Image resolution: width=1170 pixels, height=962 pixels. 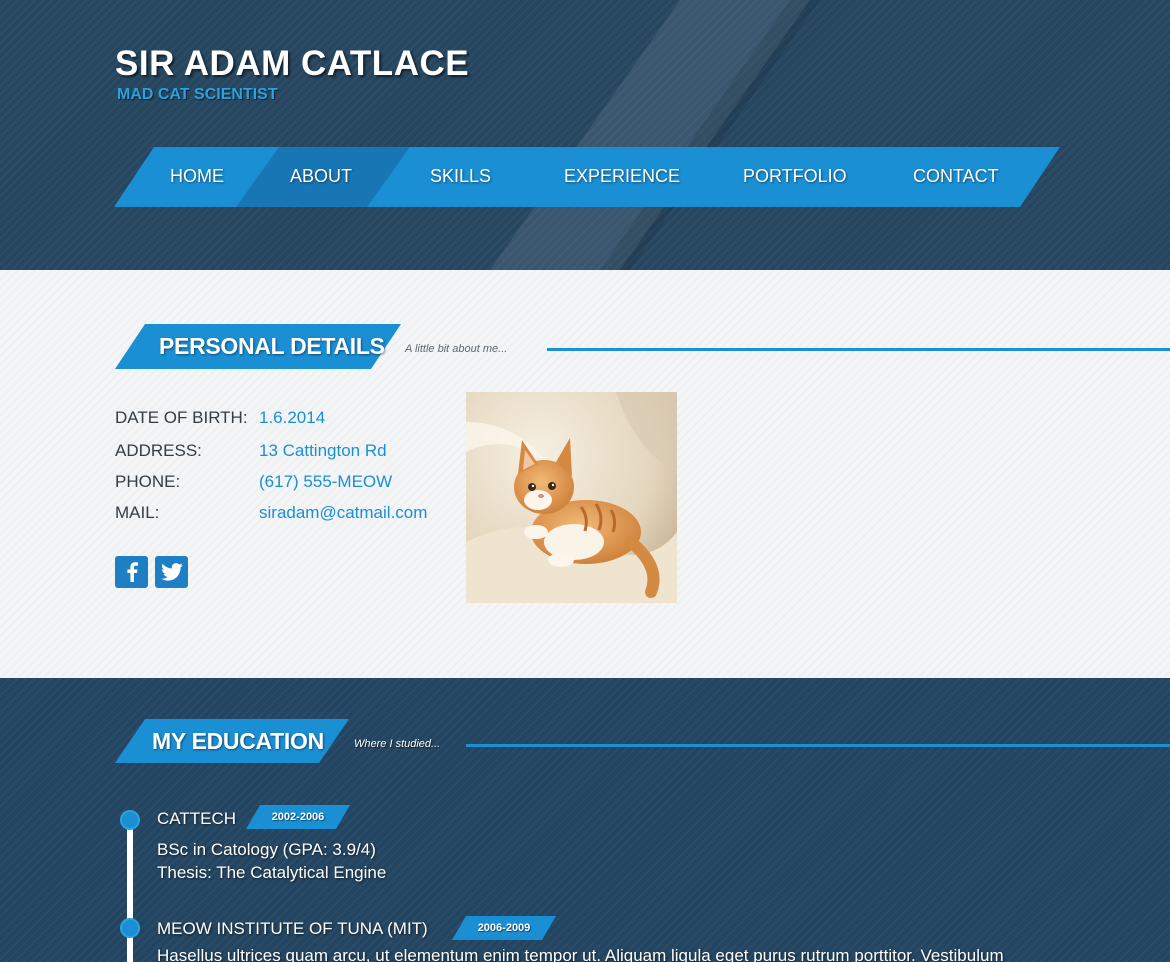 I want to click on education-thesis: Thesis: The Catalytical Engine, so click(x=272, y=872).